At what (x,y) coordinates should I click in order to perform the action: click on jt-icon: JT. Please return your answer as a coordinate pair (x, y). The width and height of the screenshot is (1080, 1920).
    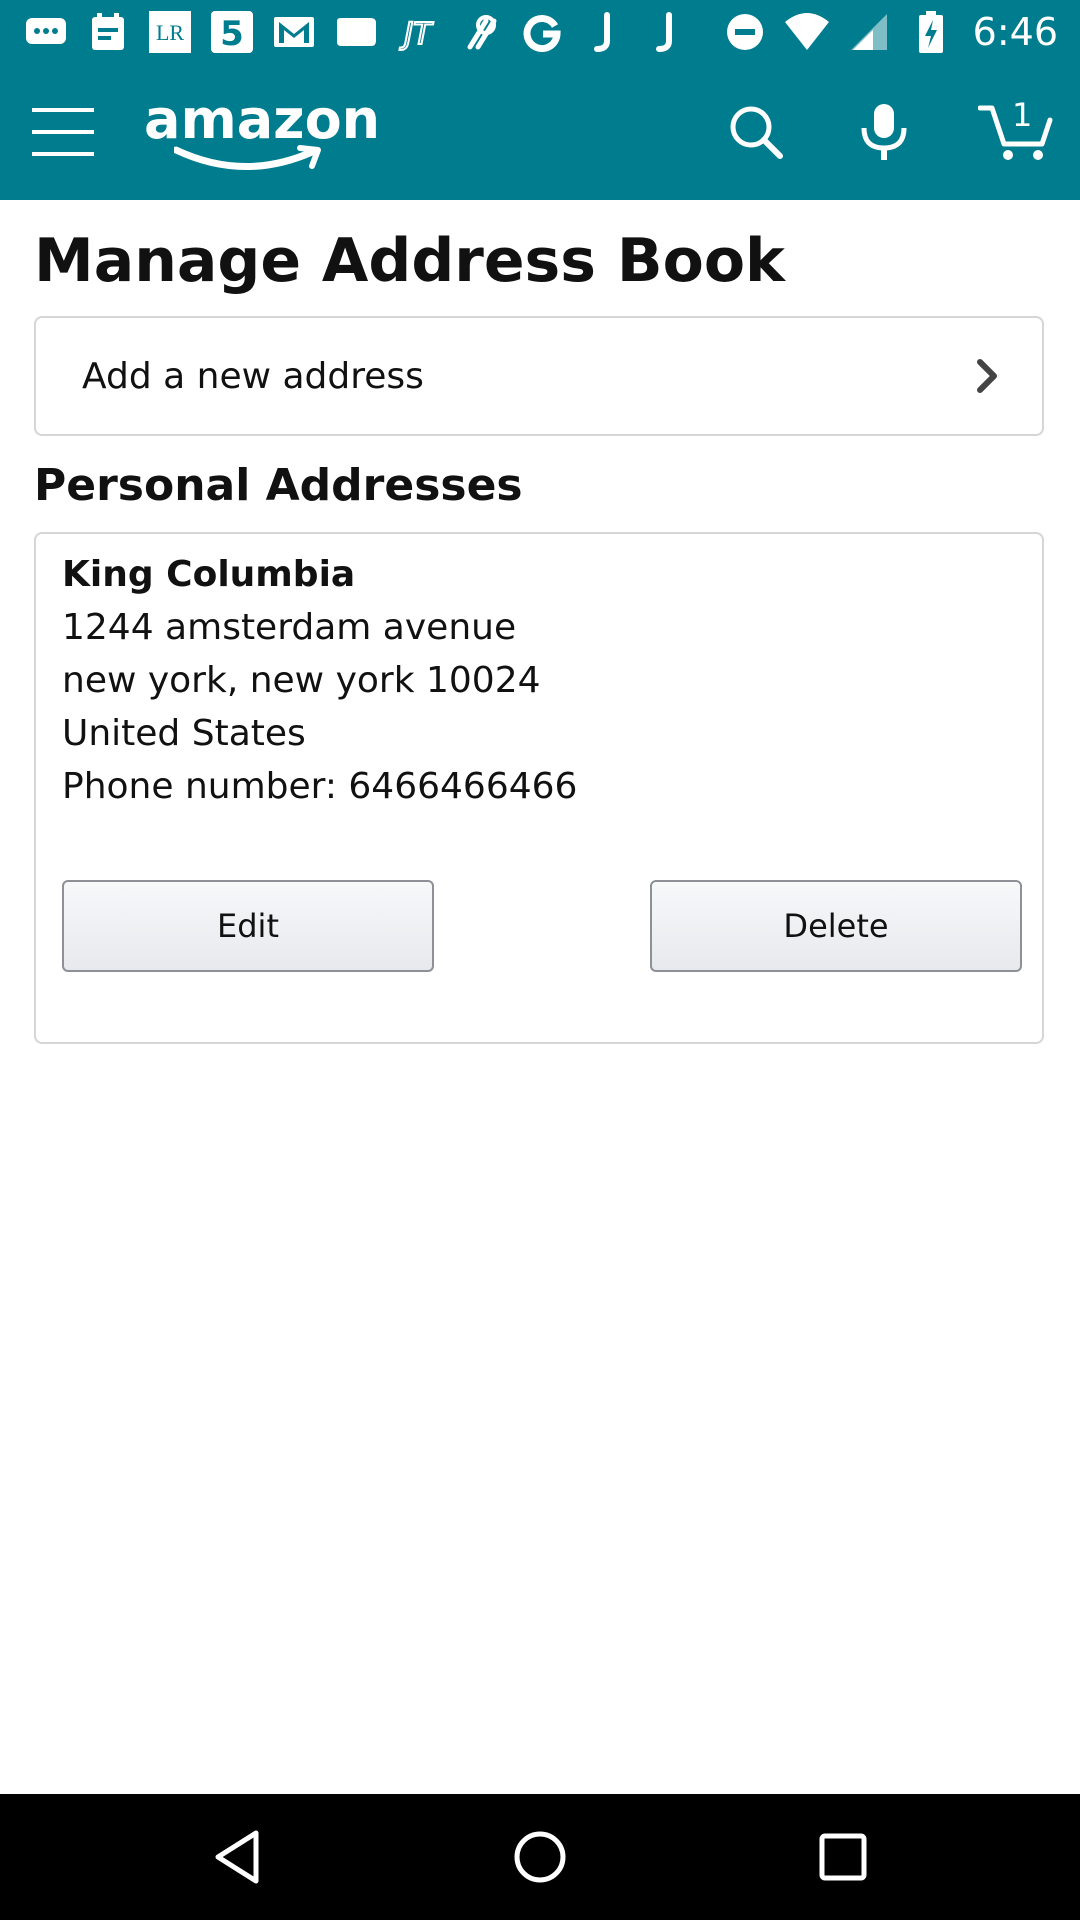
    Looking at the image, I should click on (418, 32).